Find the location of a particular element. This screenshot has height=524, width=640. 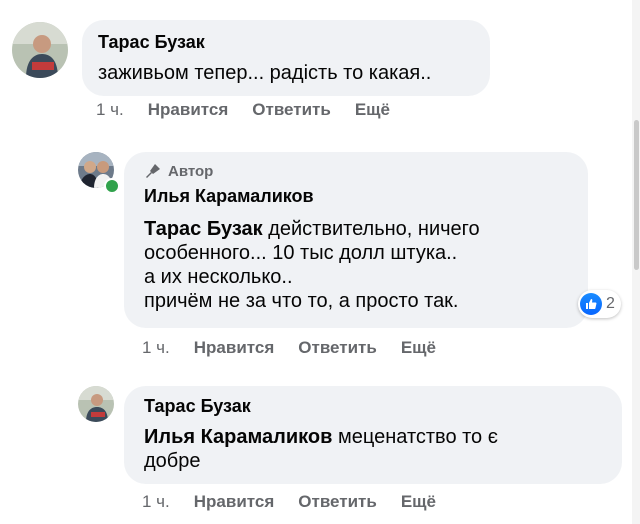

author-badge-label: Автор is located at coordinates (191, 171).